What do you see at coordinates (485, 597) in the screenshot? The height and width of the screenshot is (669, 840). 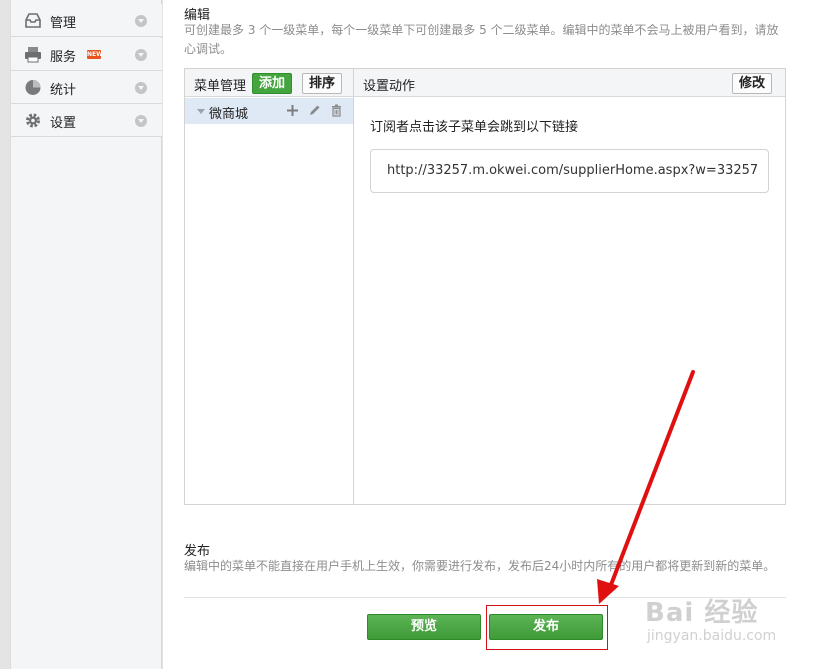 I see `divider` at bounding box center [485, 597].